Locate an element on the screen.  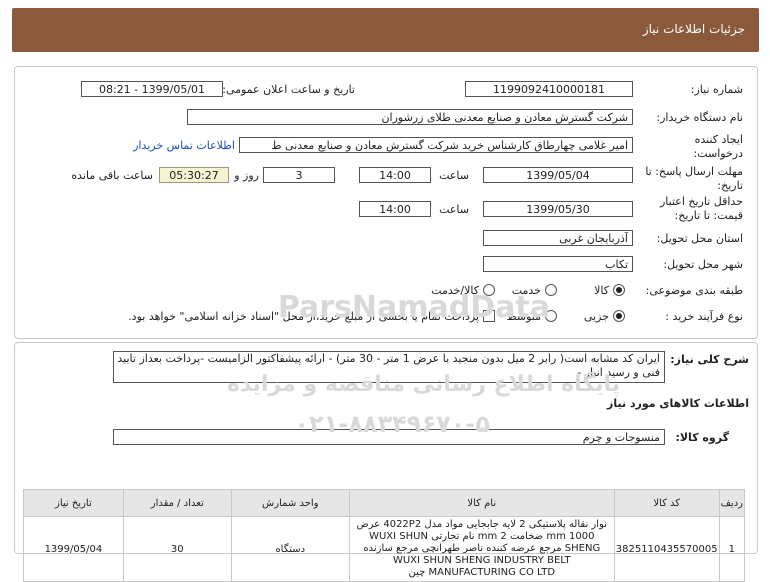
days-label: روز و is located at coordinates (246, 175).